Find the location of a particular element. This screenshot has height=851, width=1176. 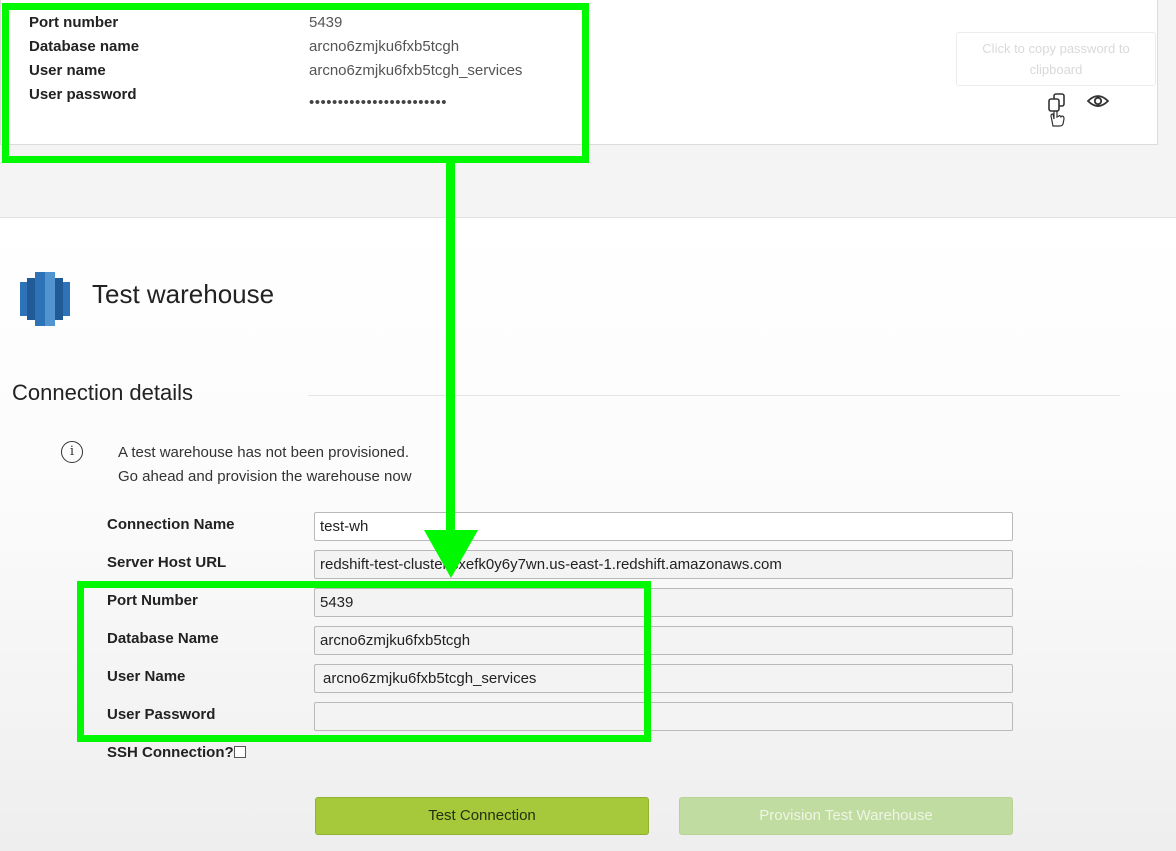

server-host-url-label: Server Host URL is located at coordinates (167, 562).